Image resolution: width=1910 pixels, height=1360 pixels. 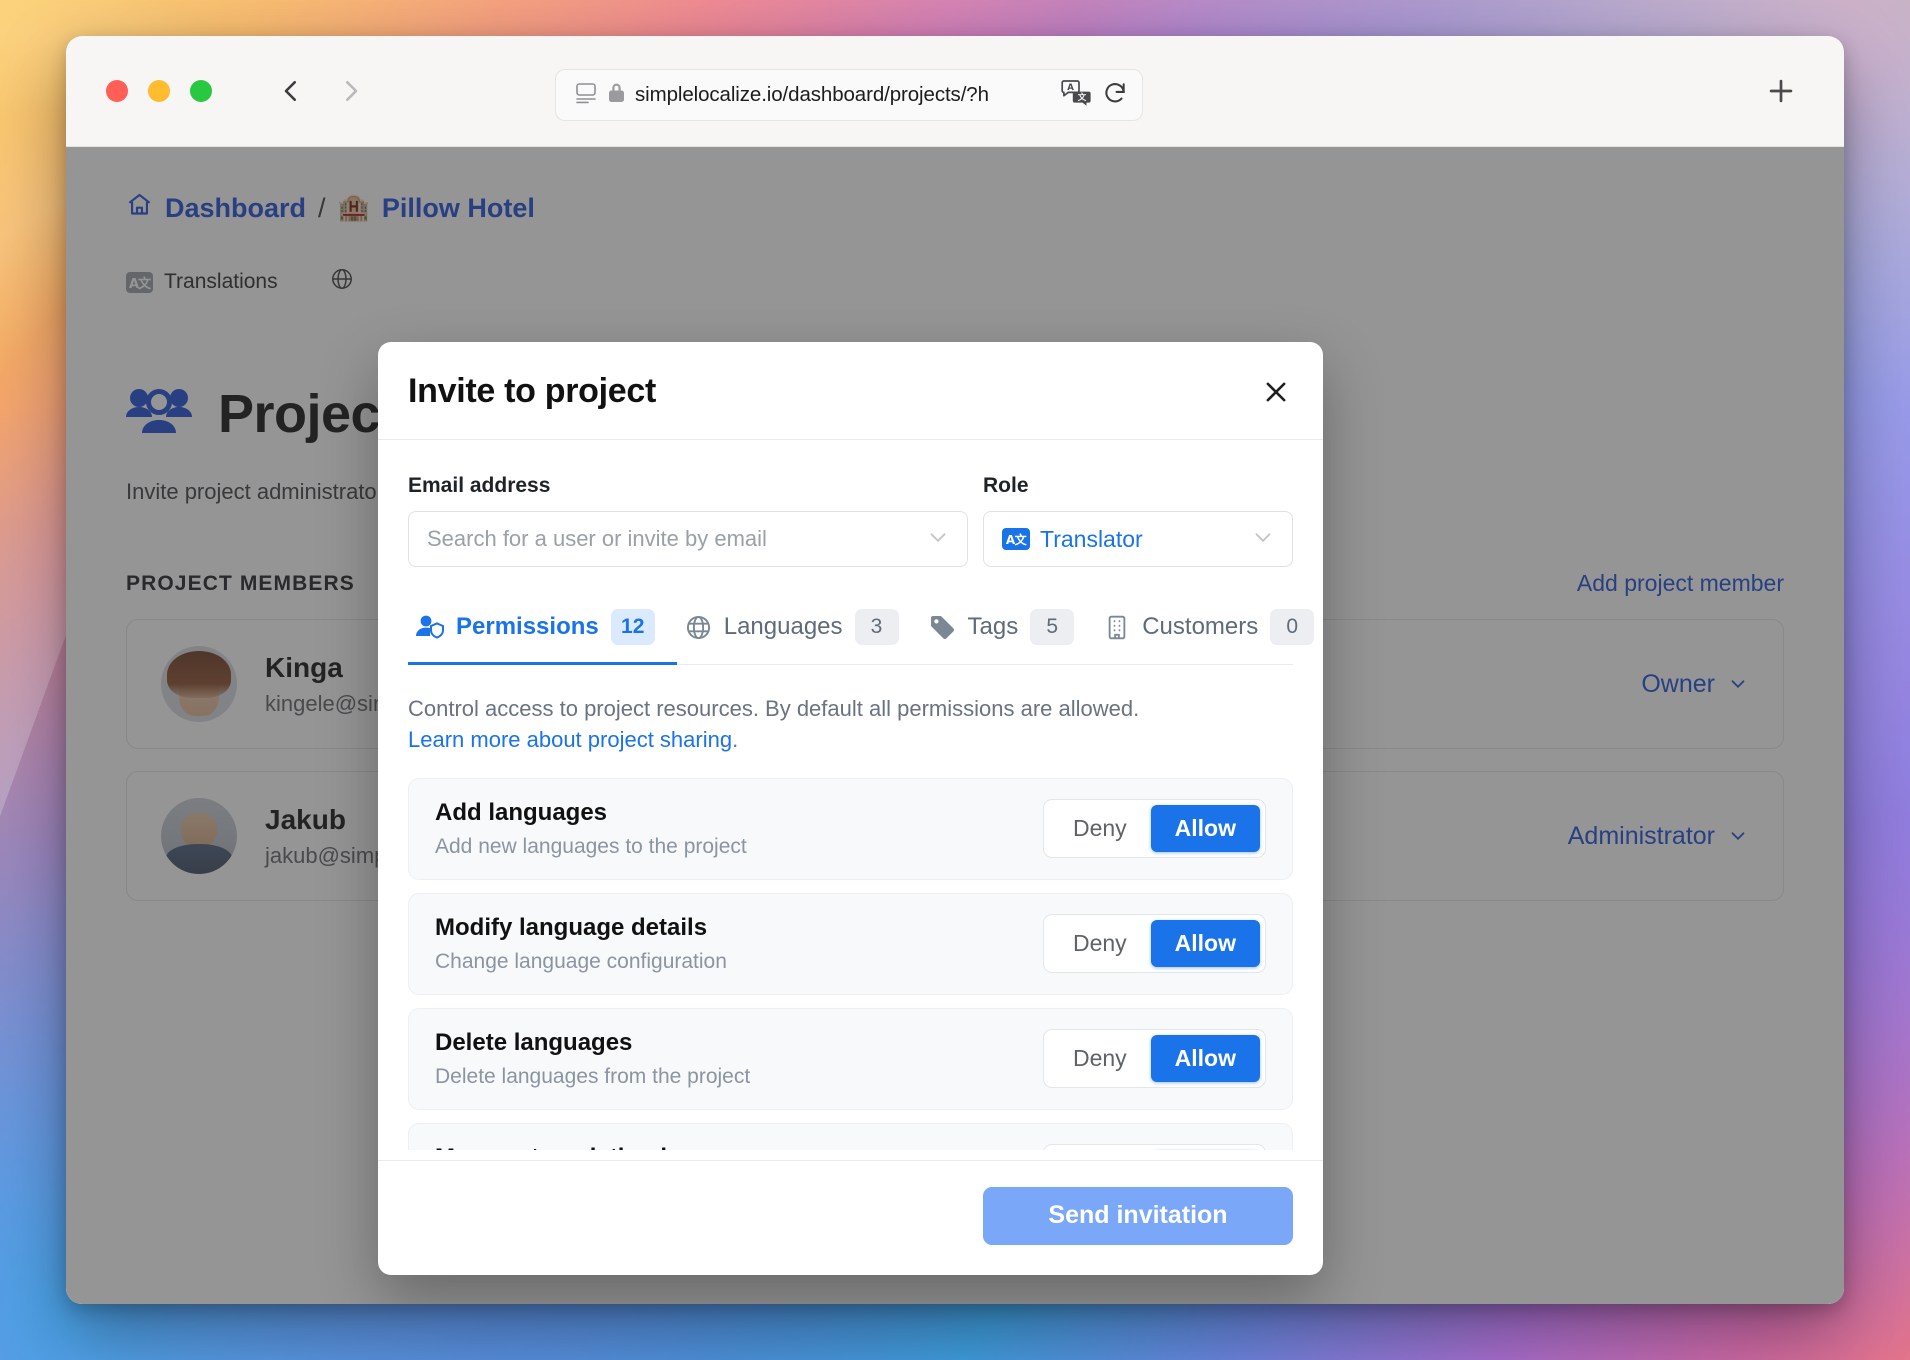 What do you see at coordinates (1781, 91) in the screenshot?
I see `new-tab-button` at bounding box center [1781, 91].